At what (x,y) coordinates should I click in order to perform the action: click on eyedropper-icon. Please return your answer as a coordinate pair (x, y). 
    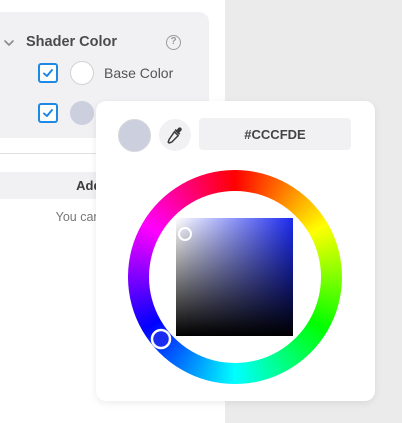
    Looking at the image, I should click on (174, 135).